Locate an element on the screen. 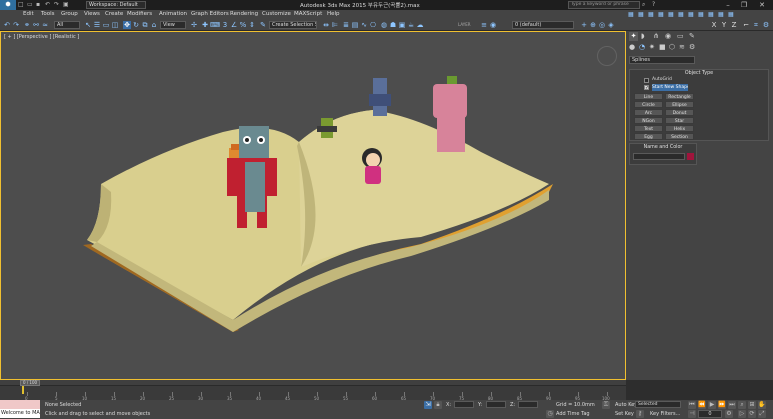 The width and height of the screenshot is (773, 419). render-message-icon: ▦ is located at coordinates (701, 14).